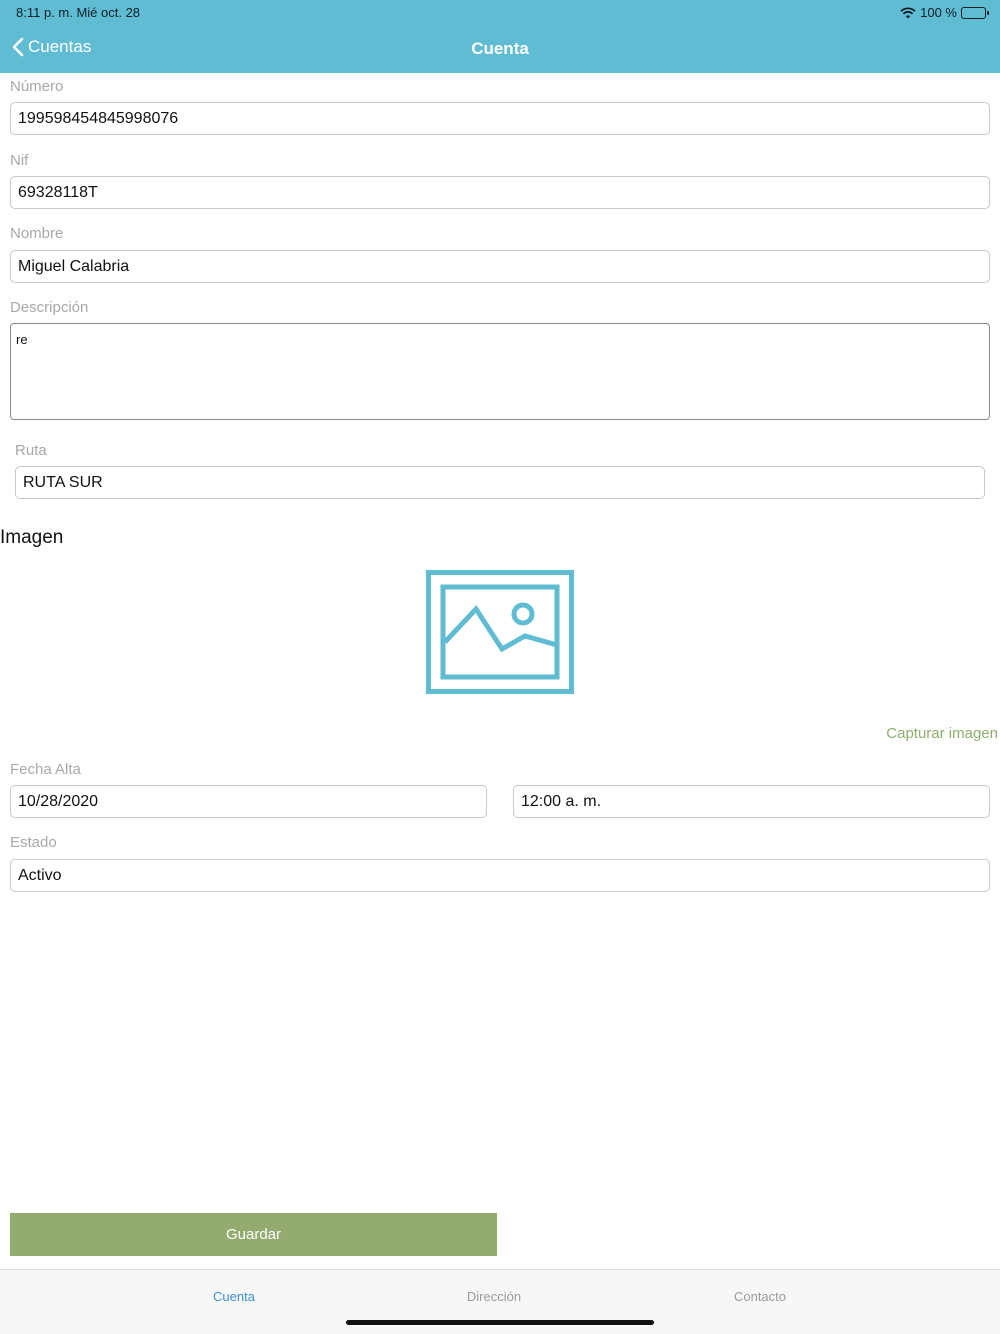  Describe the element at coordinates (253, 1234) in the screenshot. I see `save-button: Guardar` at that location.